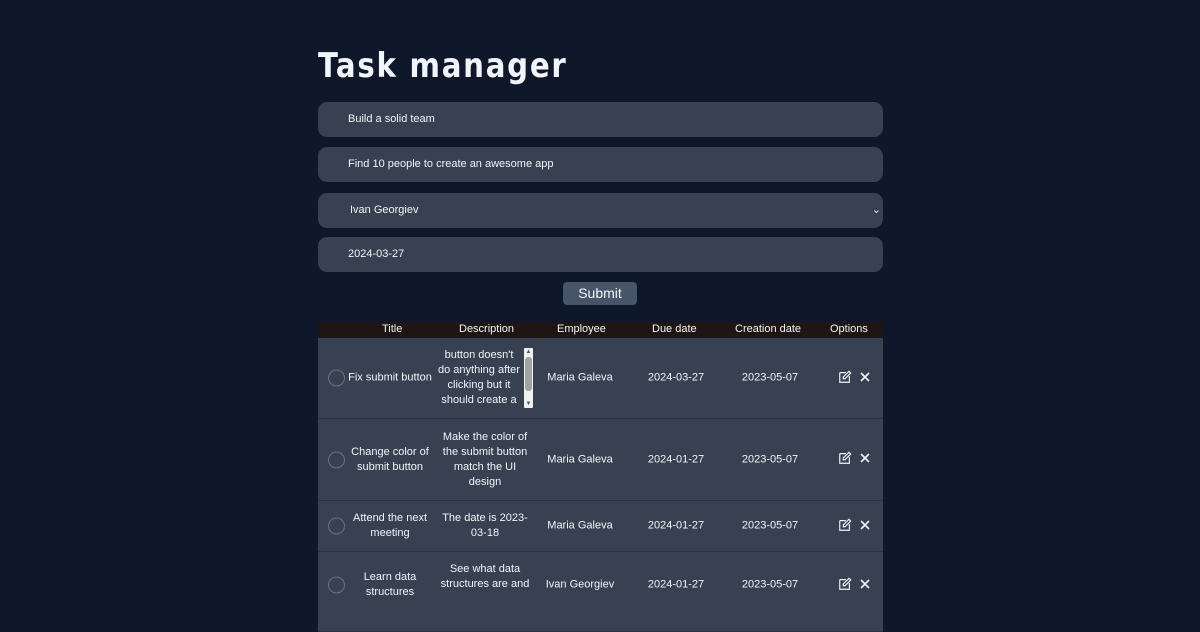 This screenshot has width=1200, height=632. What do you see at coordinates (600, 293) in the screenshot?
I see `submit-button: Submit` at bounding box center [600, 293].